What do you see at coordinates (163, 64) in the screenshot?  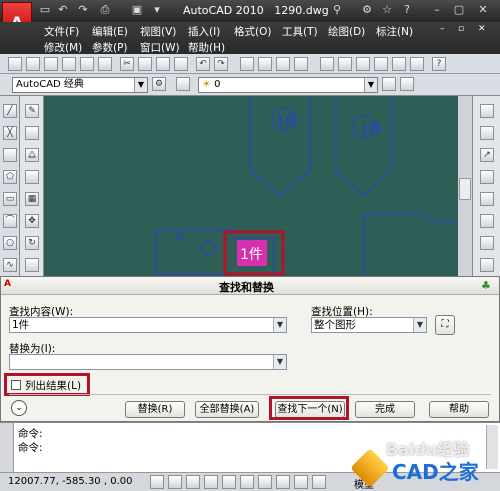 I see `paste-icon` at bounding box center [163, 64].